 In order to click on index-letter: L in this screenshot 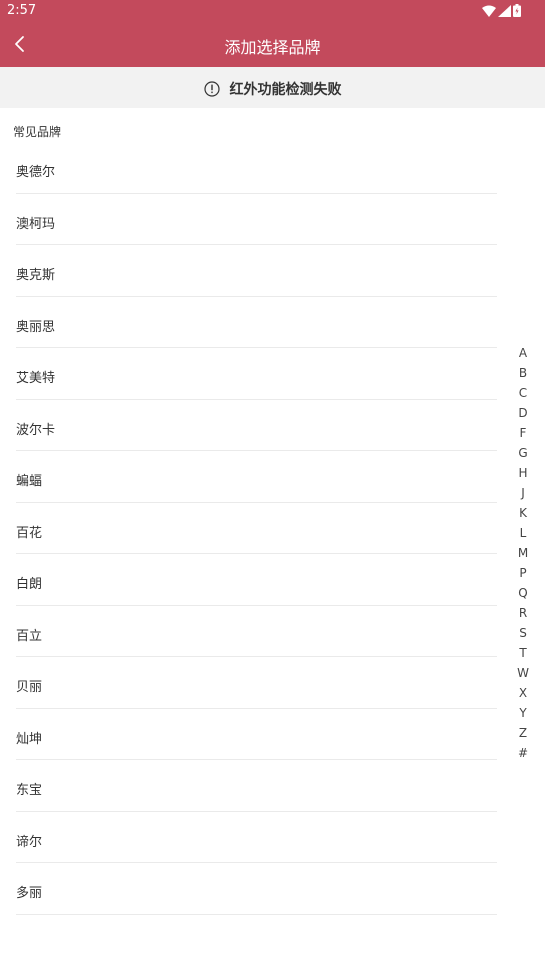, I will do `click(523, 534)`.